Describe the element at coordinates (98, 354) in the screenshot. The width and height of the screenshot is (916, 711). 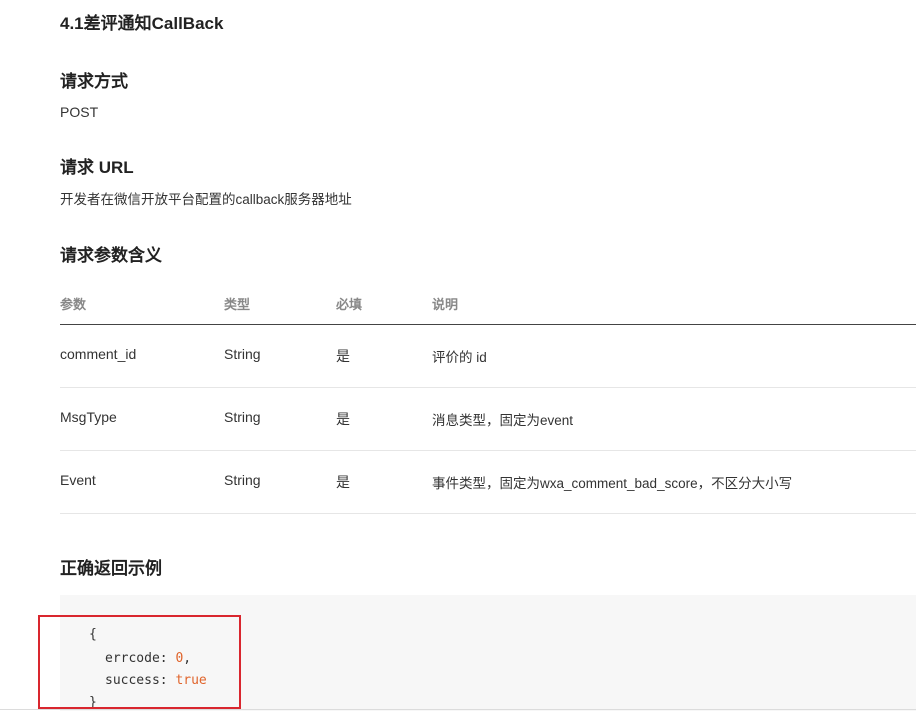
I see `param-name: comment_id` at that location.